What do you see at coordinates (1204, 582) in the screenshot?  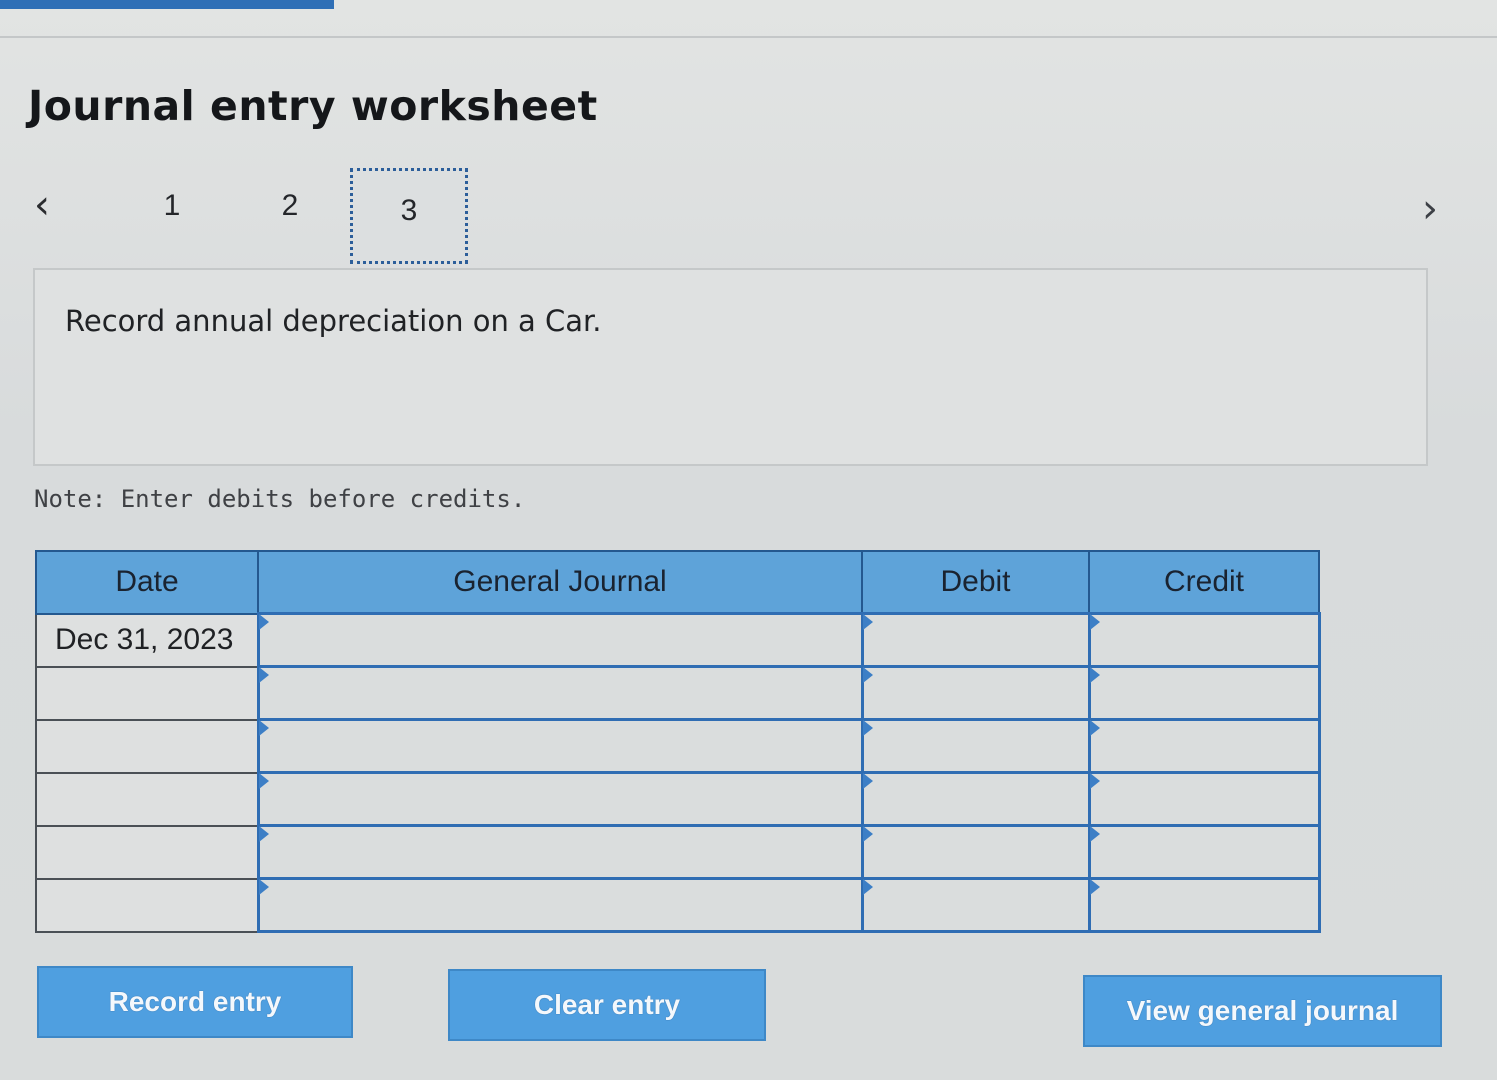 I see `column-header-credit: Credit` at bounding box center [1204, 582].